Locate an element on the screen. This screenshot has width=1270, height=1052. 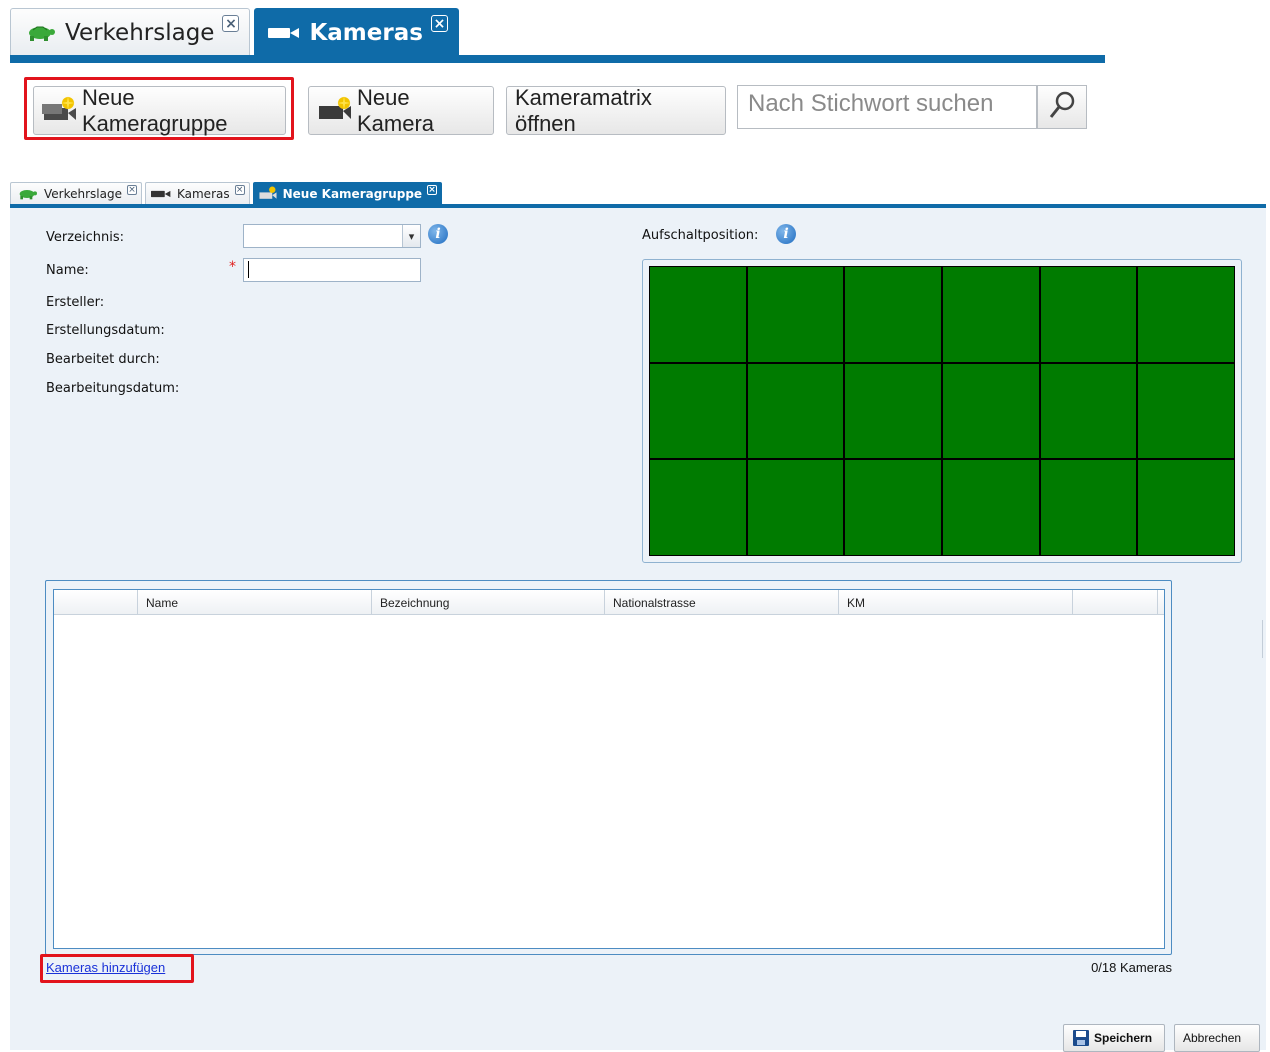
tab-underline is located at coordinates (557, 59).